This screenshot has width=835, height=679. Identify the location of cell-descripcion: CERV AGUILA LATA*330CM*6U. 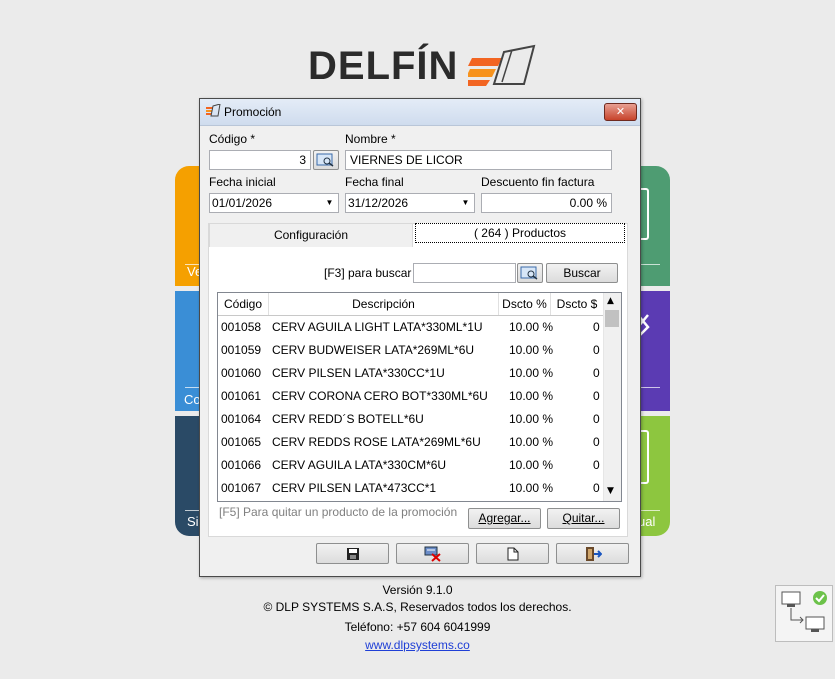
(359, 465).